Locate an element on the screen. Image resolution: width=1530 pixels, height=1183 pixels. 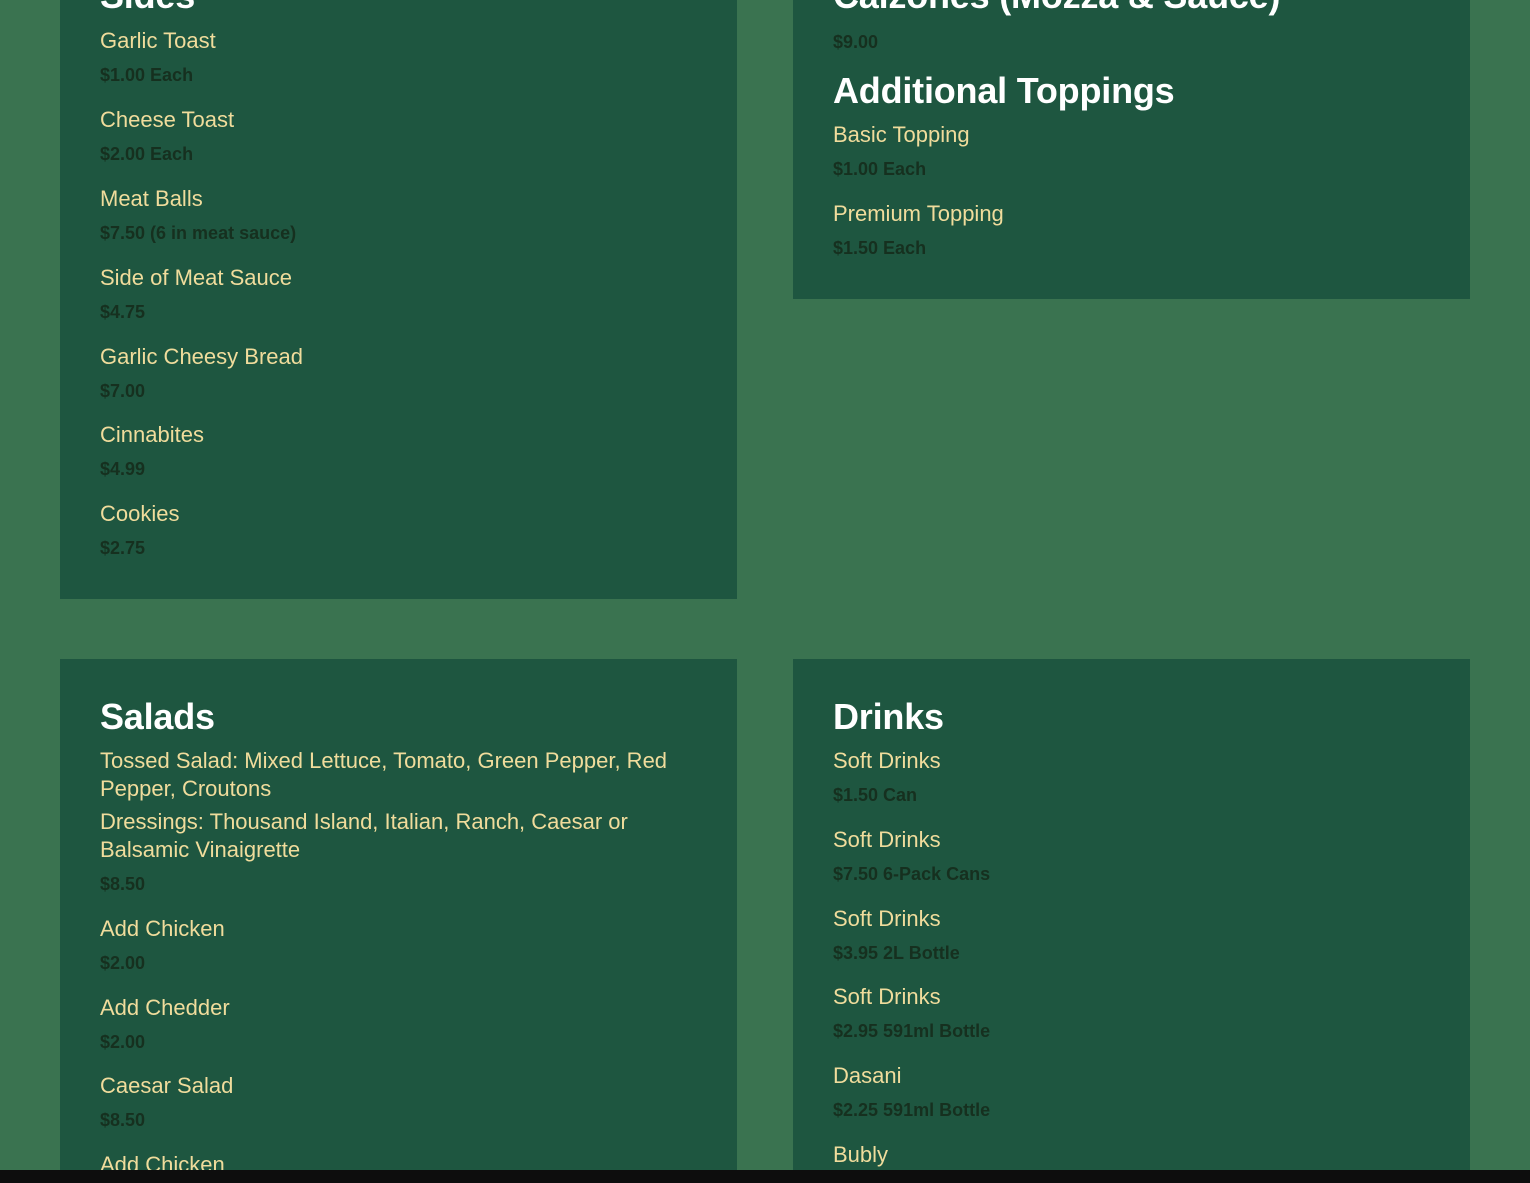
menu-item-price: $7.50 (6 in meat sauce) is located at coordinates (198, 233).